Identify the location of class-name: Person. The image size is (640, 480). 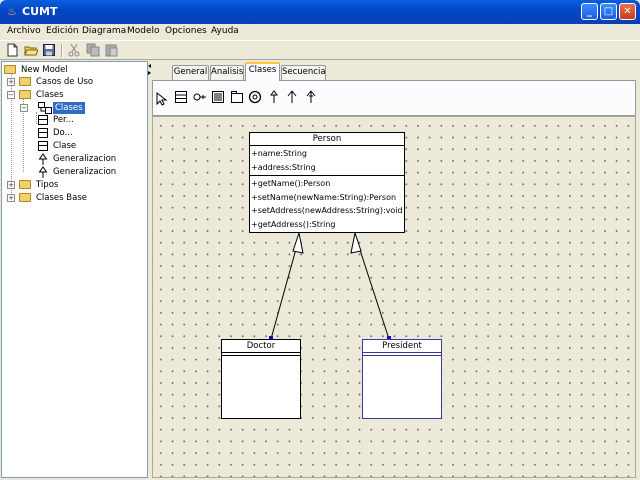
(327, 139).